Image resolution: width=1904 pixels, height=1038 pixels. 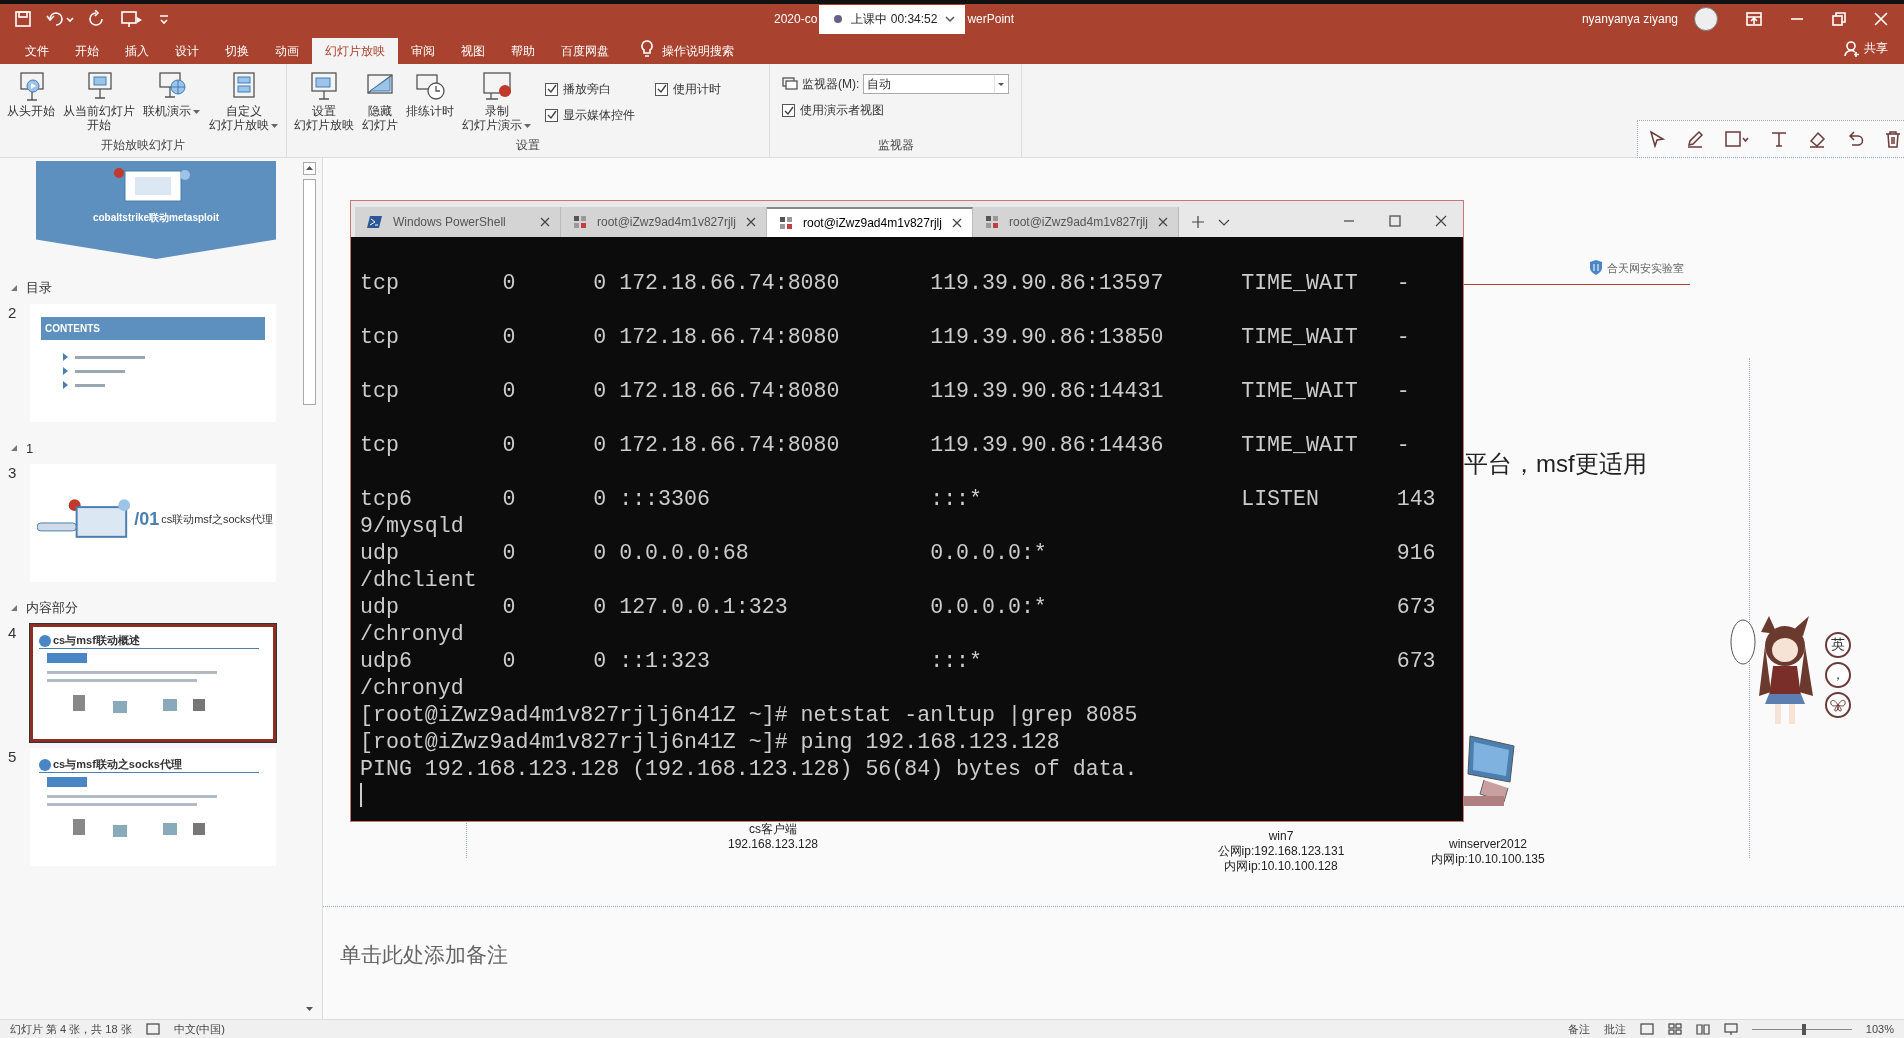 I want to click on slide-number: 2, so click(x=12, y=312).